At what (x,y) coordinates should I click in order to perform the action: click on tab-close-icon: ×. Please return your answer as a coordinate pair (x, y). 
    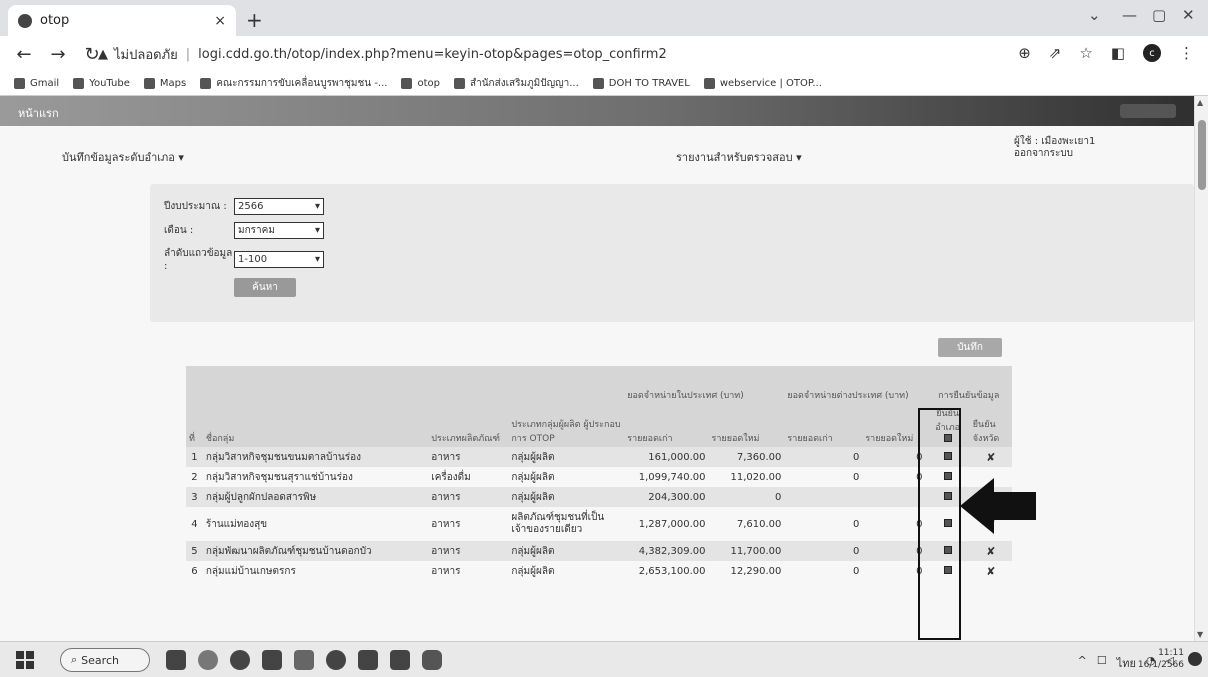
    Looking at the image, I should click on (220, 21).